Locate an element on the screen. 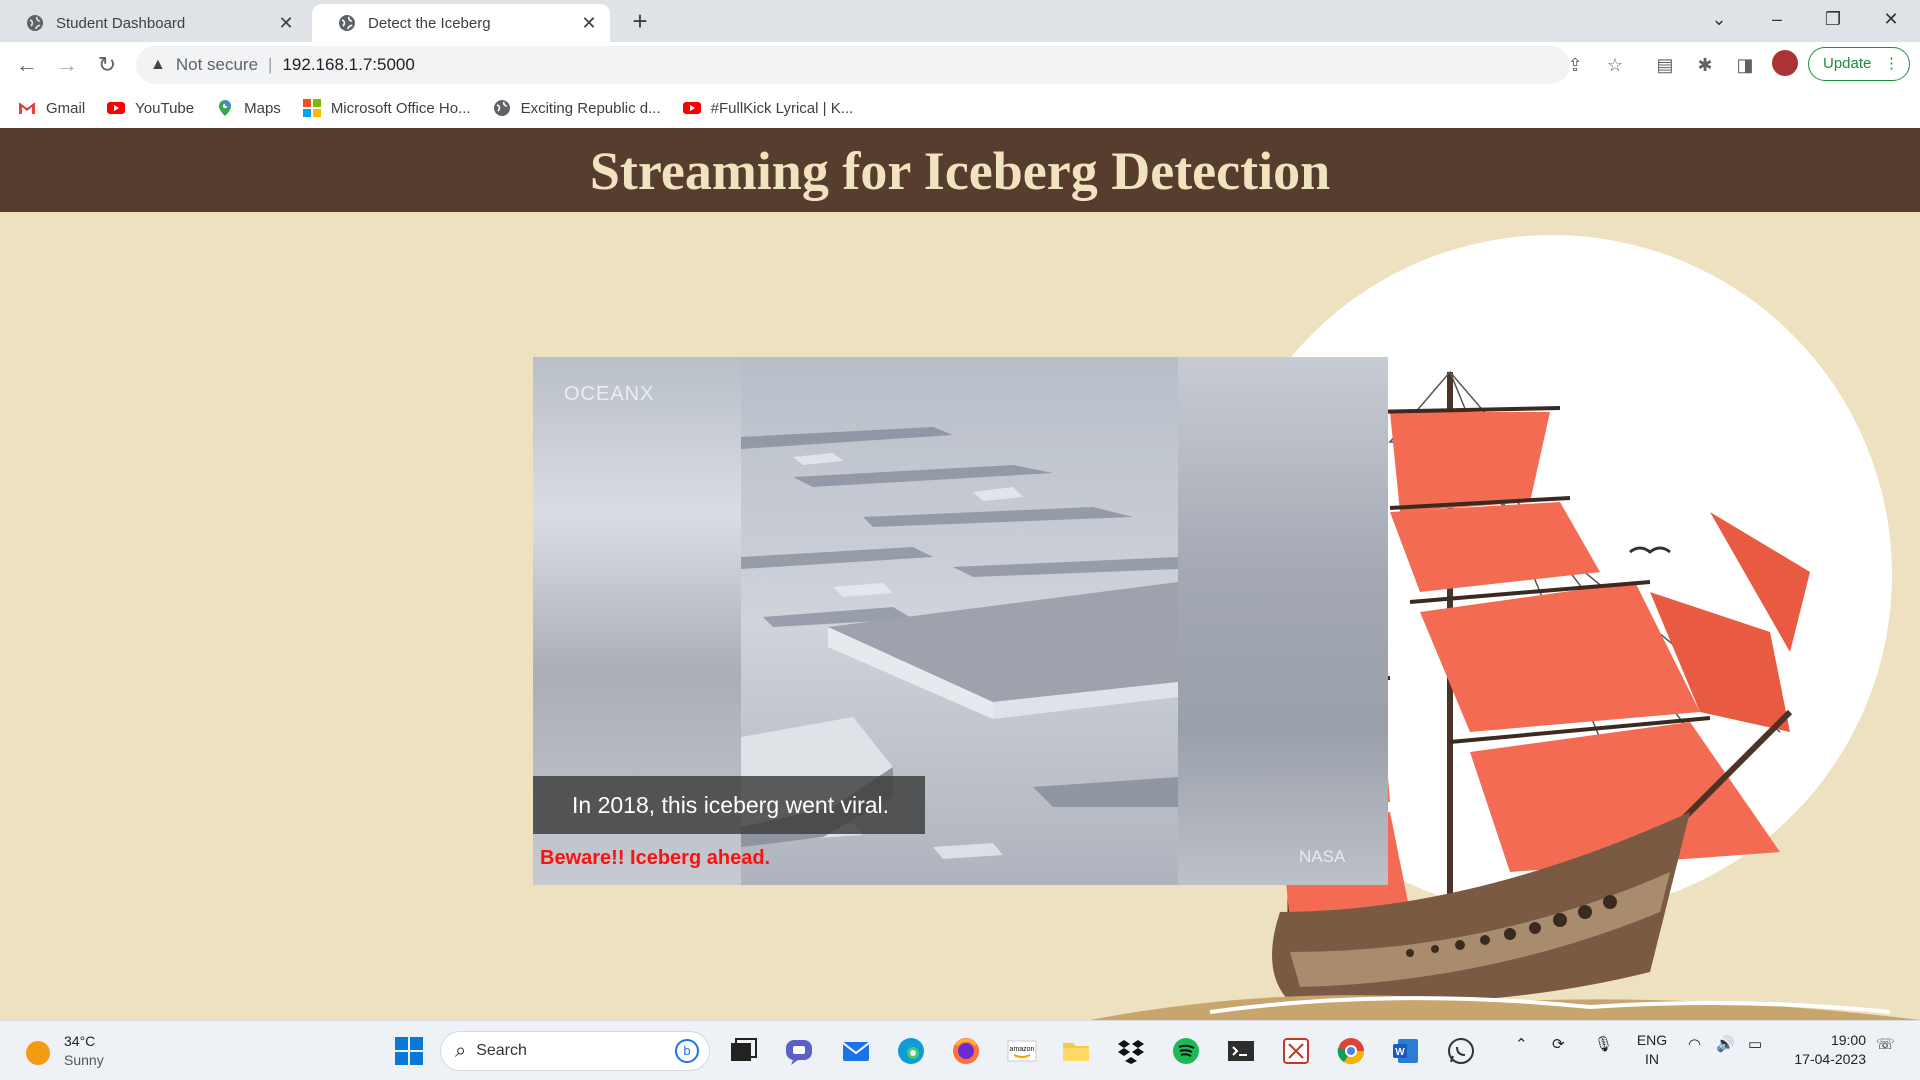 This screenshot has width=1920, height=1080. tab-title: Detect the Iceberg is located at coordinates (429, 23).